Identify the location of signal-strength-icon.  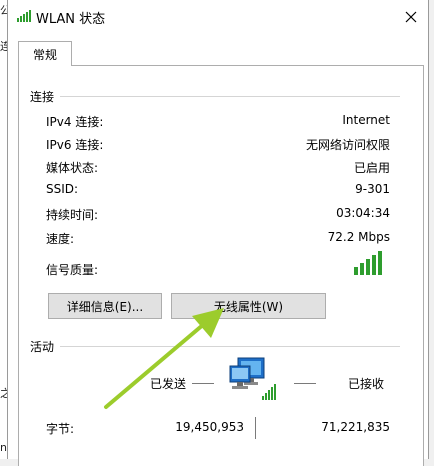
(368, 263).